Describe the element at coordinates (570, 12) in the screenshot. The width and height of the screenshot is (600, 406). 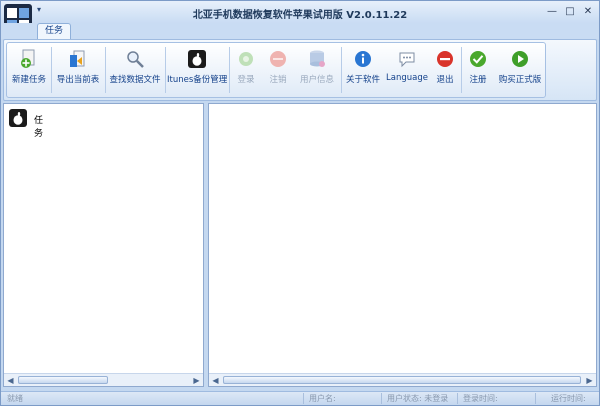
I see `maximize-button: □` at that location.